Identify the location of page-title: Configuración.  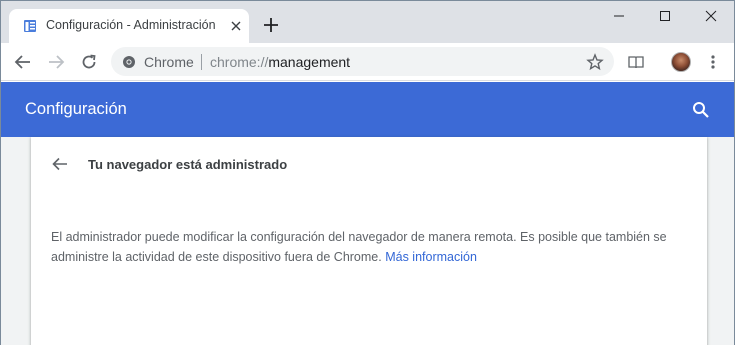
(76, 109).